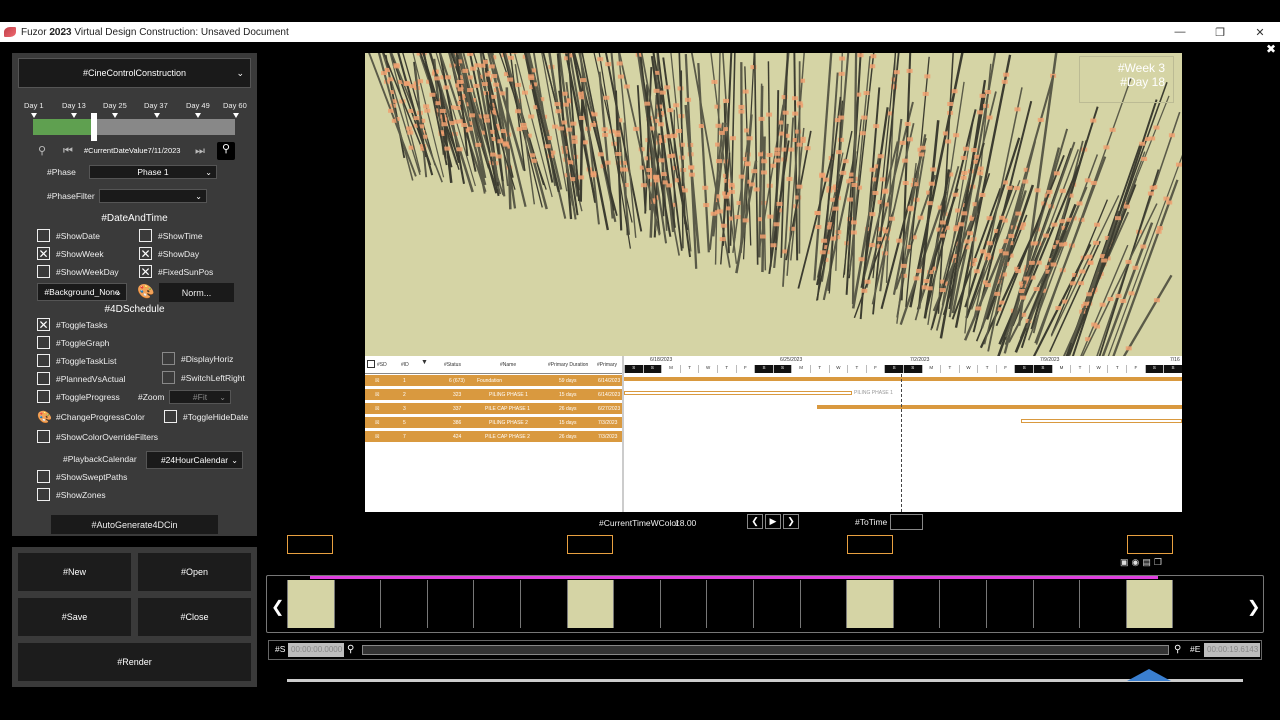  I want to click on show-week-day-toggle: #ShowWeekDay, so click(78, 271).